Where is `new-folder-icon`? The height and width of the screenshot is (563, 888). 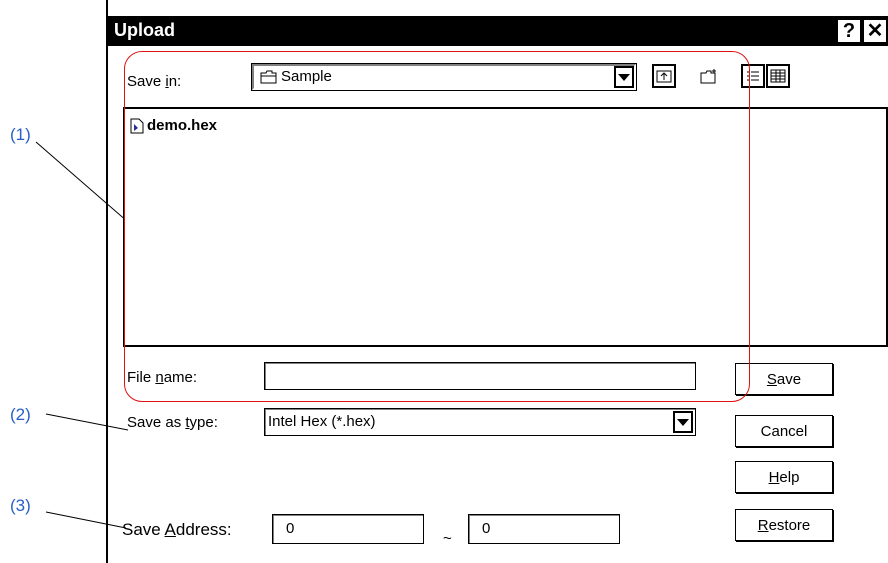
new-folder-icon is located at coordinates (708, 76).